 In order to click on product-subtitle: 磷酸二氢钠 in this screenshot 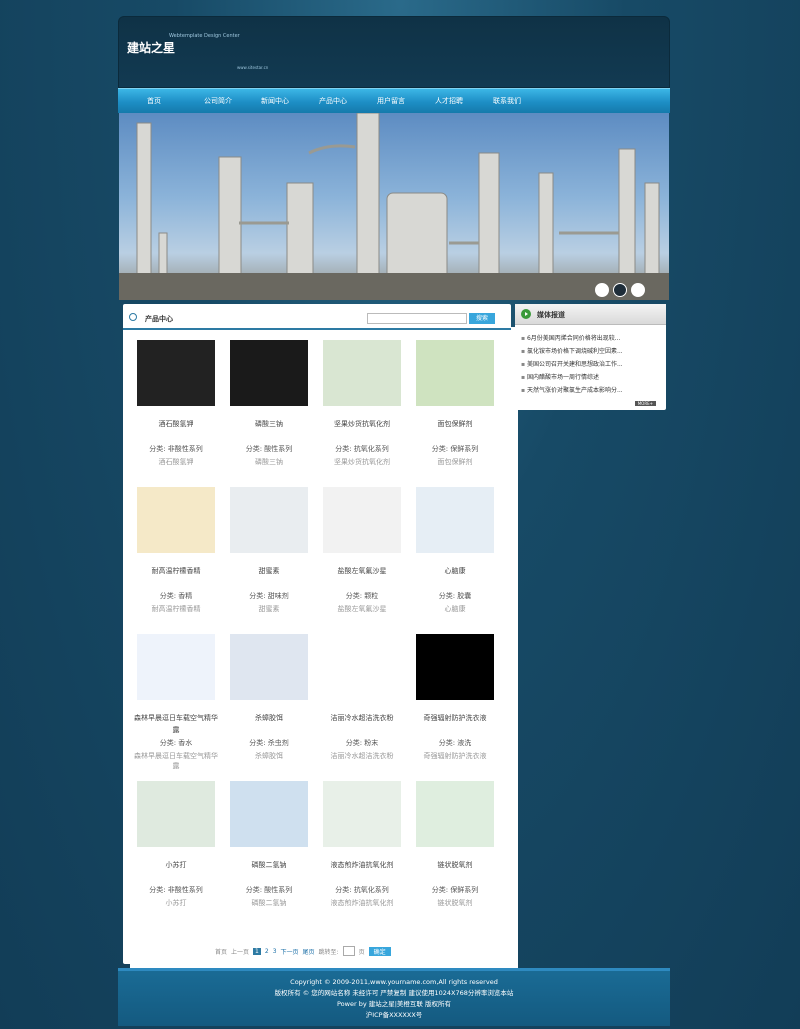, I will do `click(269, 903)`.